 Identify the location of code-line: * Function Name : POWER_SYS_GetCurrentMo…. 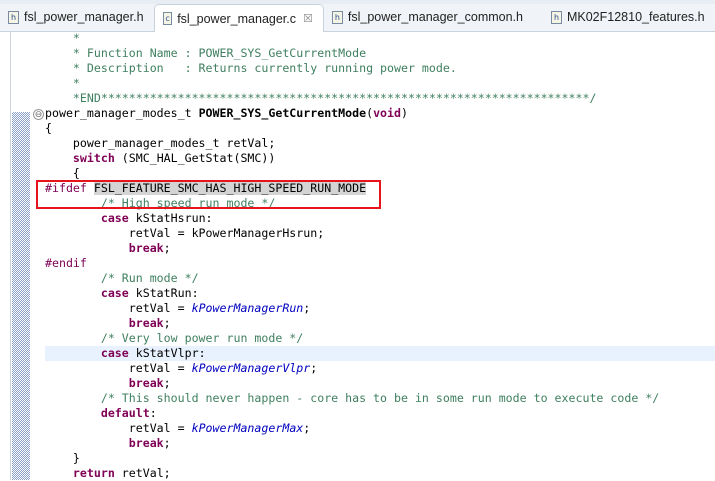
(205, 53).